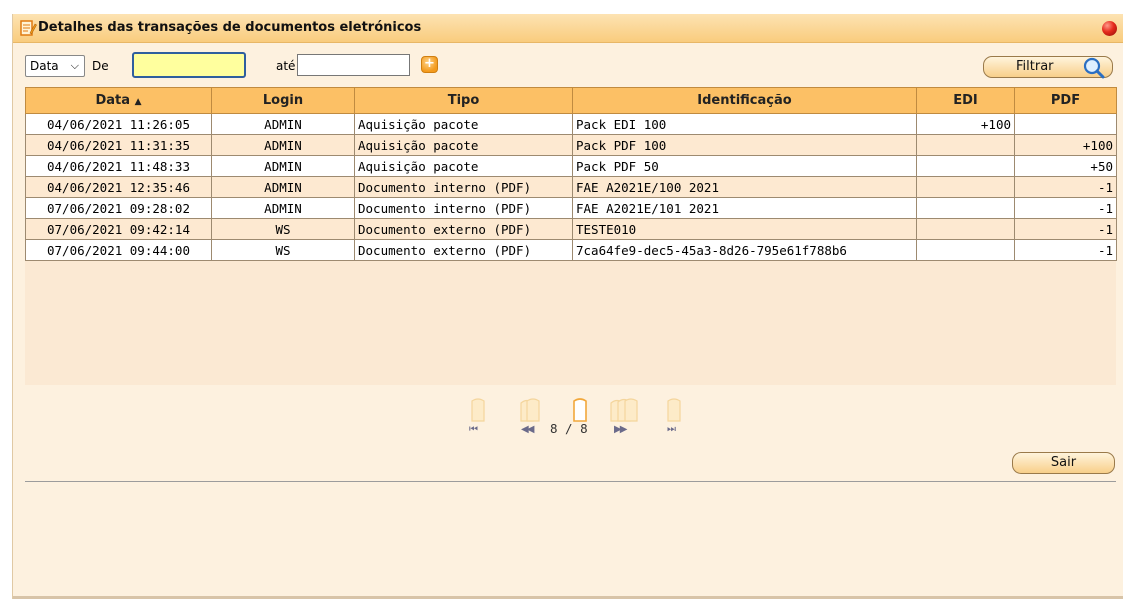 This screenshot has width=1123, height=599. I want to click on date-field-select-value: Data, so click(44, 66).